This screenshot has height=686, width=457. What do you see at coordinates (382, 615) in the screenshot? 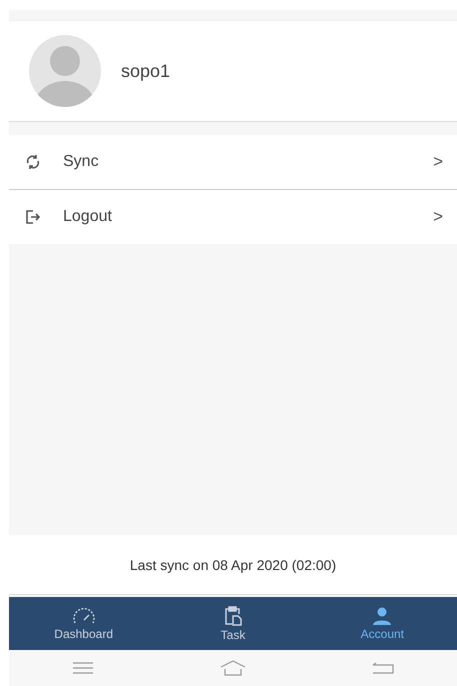
I see `person-icon` at bounding box center [382, 615].